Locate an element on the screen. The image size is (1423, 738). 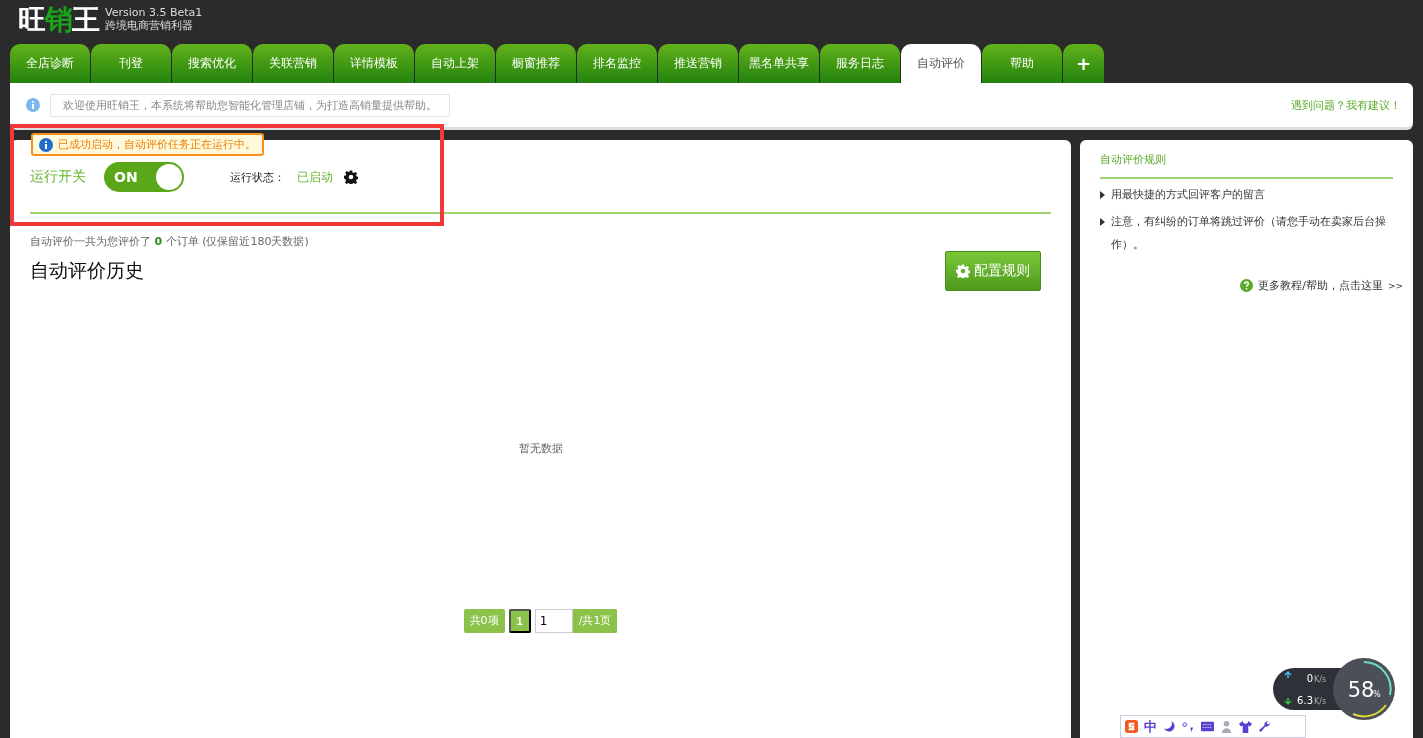
run-toggle: ON is located at coordinates (144, 177).